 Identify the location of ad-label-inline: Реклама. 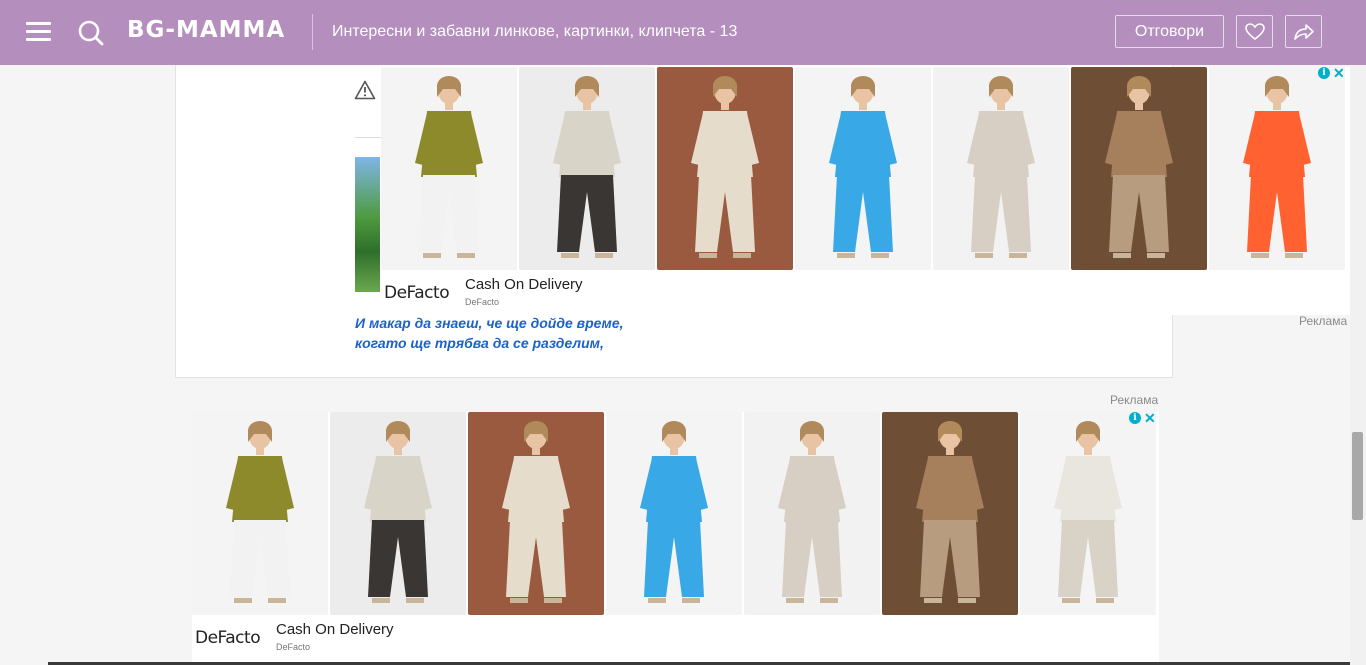
(1134, 400).